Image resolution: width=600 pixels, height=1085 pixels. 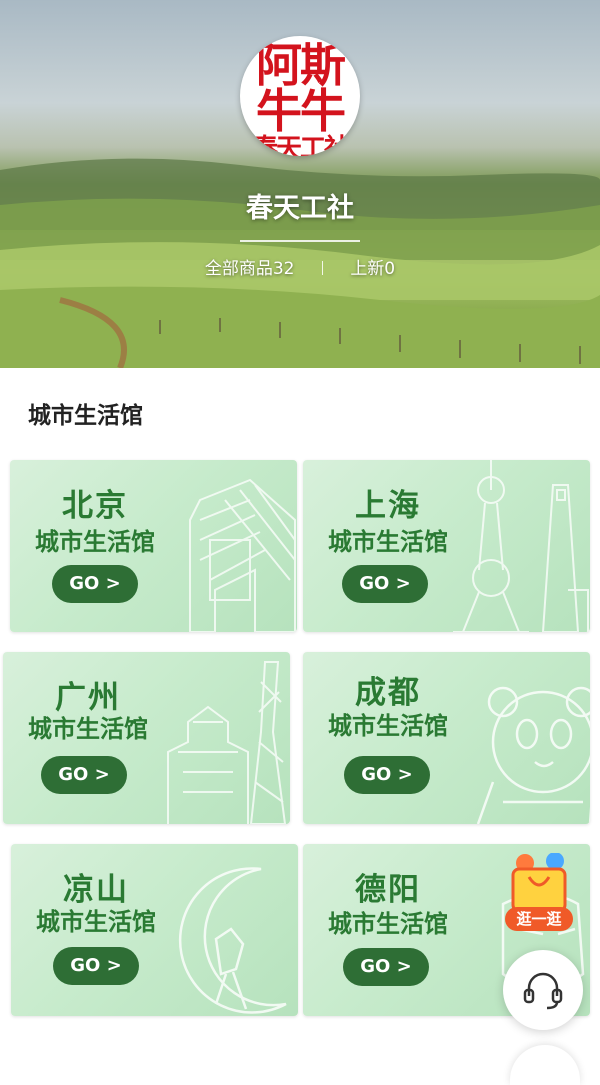 I want to click on name-divider, so click(x=300, y=241).